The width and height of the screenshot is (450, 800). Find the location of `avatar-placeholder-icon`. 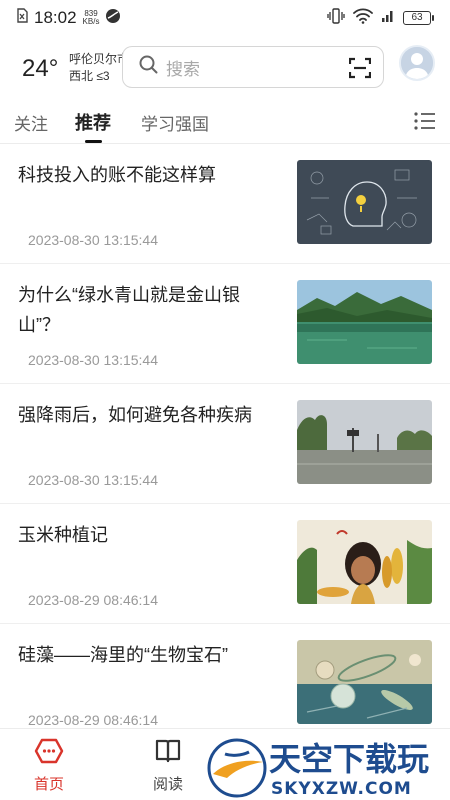

avatar-placeholder-icon is located at coordinates (417, 63).